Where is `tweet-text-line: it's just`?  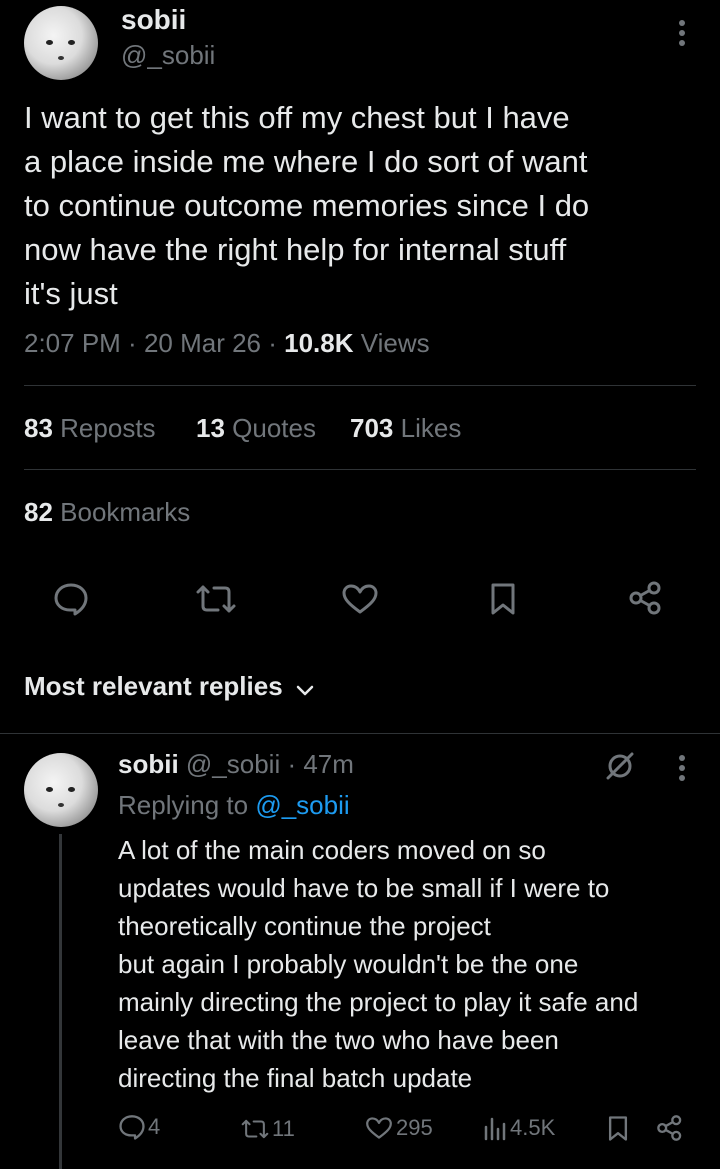
tweet-text-line: it's just is located at coordinates (71, 293).